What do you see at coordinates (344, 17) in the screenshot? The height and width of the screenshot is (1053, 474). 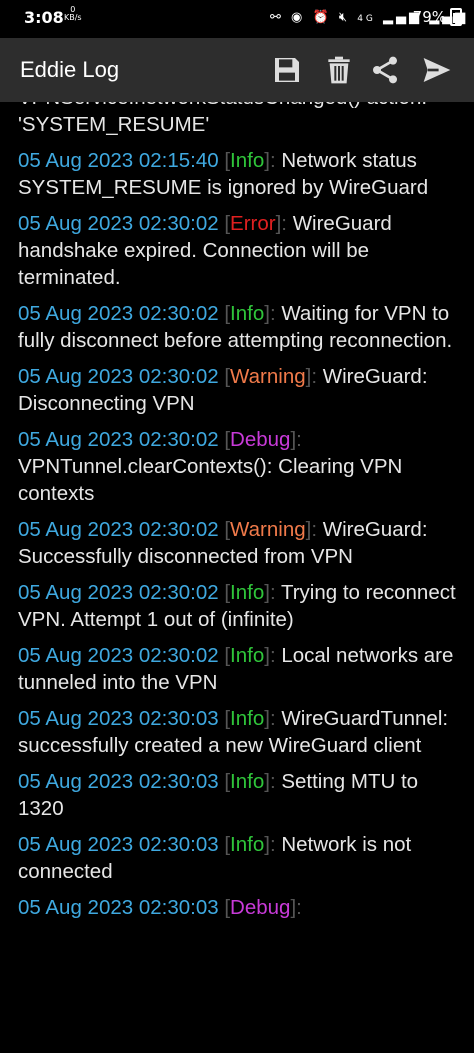 I see `mute-icon: 🔇︎` at bounding box center [344, 17].